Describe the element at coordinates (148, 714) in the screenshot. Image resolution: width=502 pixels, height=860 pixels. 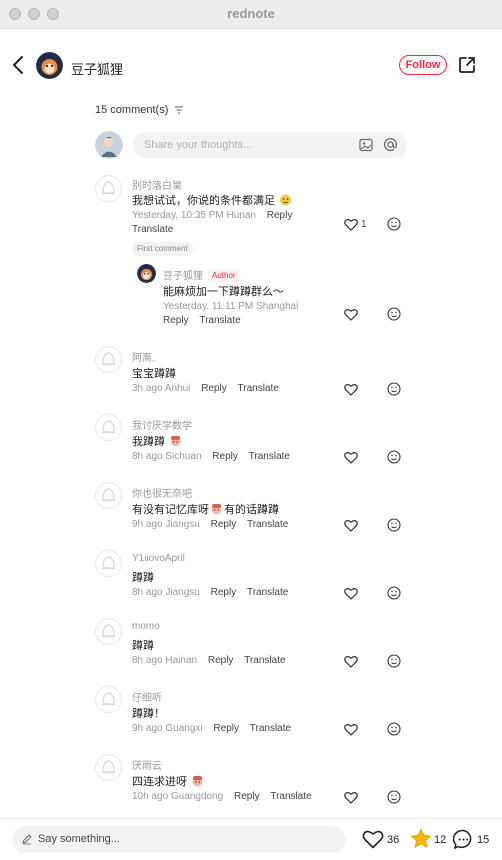
I see `comment-text: 蹲蹲！` at that location.